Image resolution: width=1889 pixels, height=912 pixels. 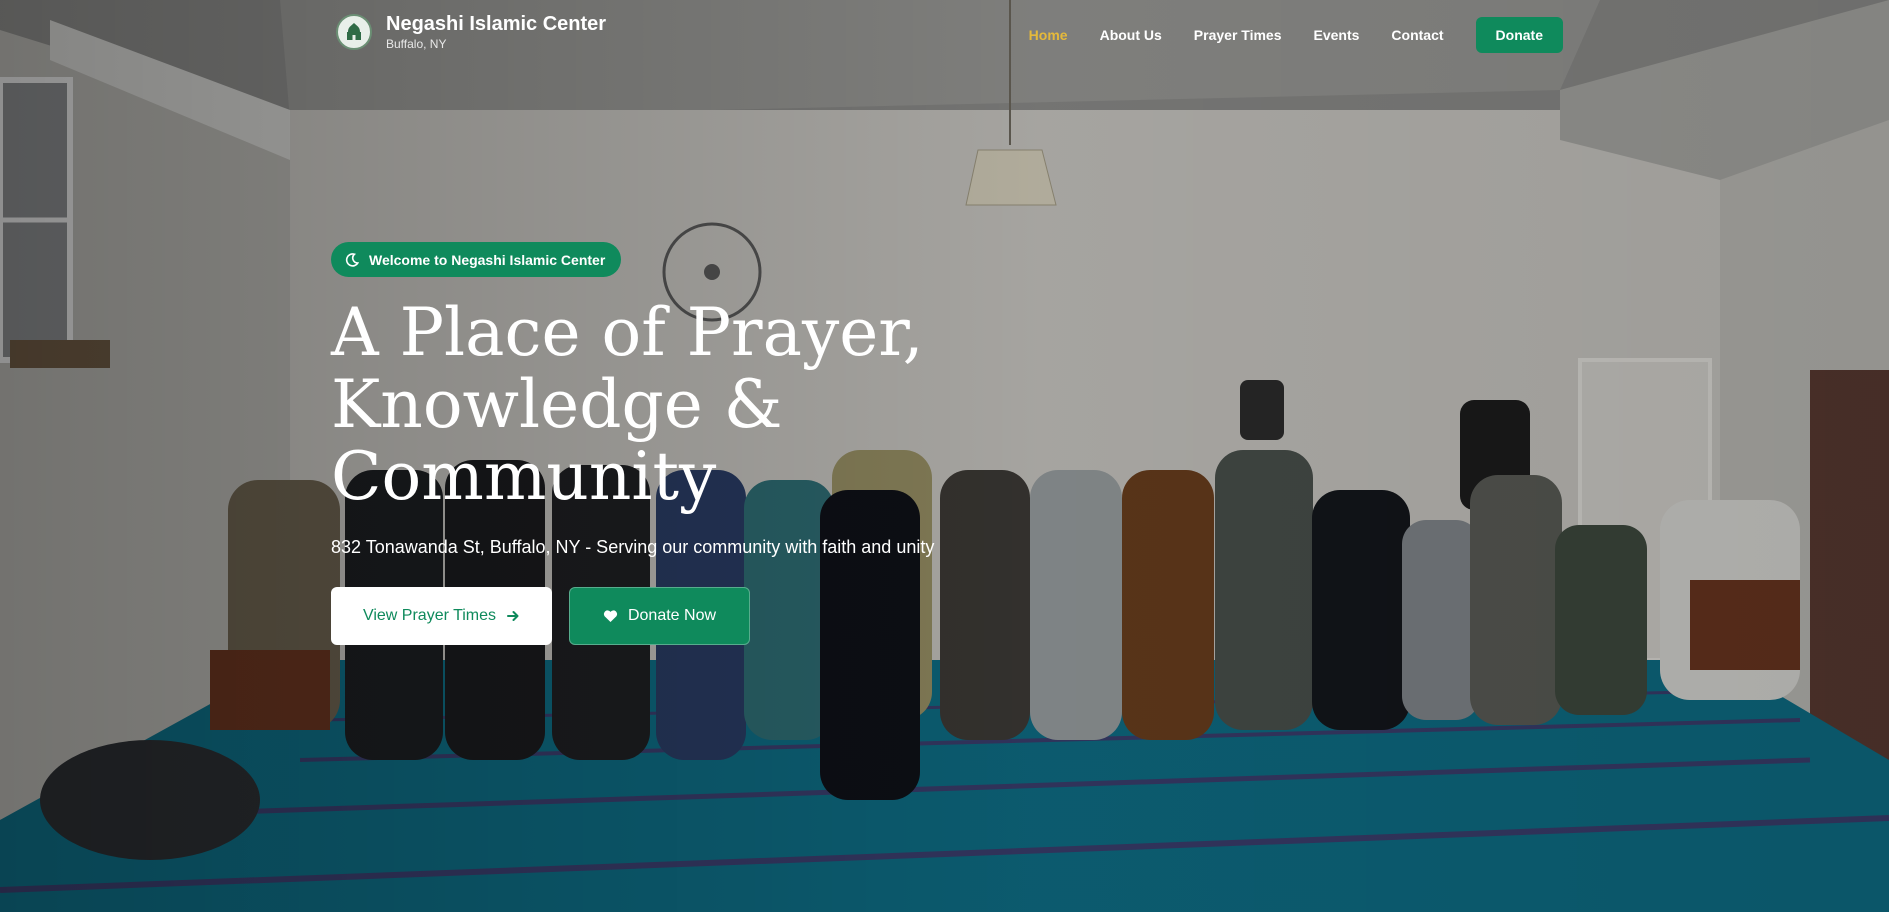 What do you see at coordinates (672, 615) in the screenshot?
I see `donate-now-label: Donate Now` at bounding box center [672, 615].